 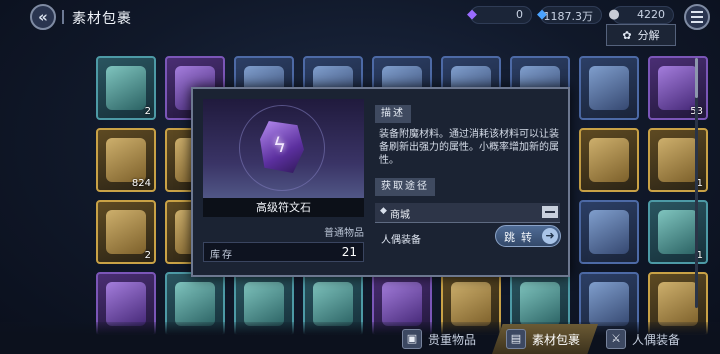 What do you see at coordinates (405, 187) in the screenshot?
I see `source-heading: 获取途径` at bounding box center [405, 187].